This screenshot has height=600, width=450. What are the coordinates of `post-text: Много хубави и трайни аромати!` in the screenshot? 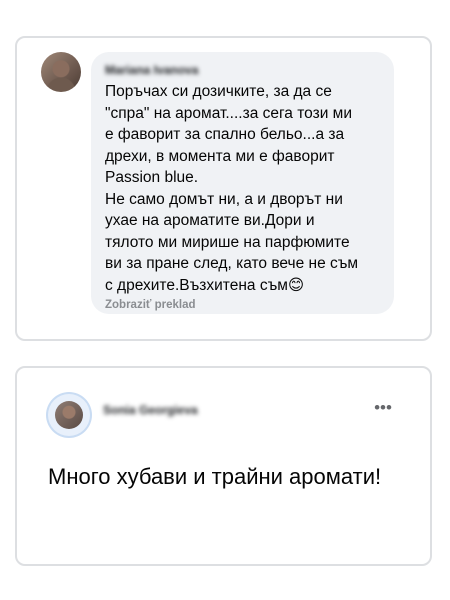 It's located at (215, 476).